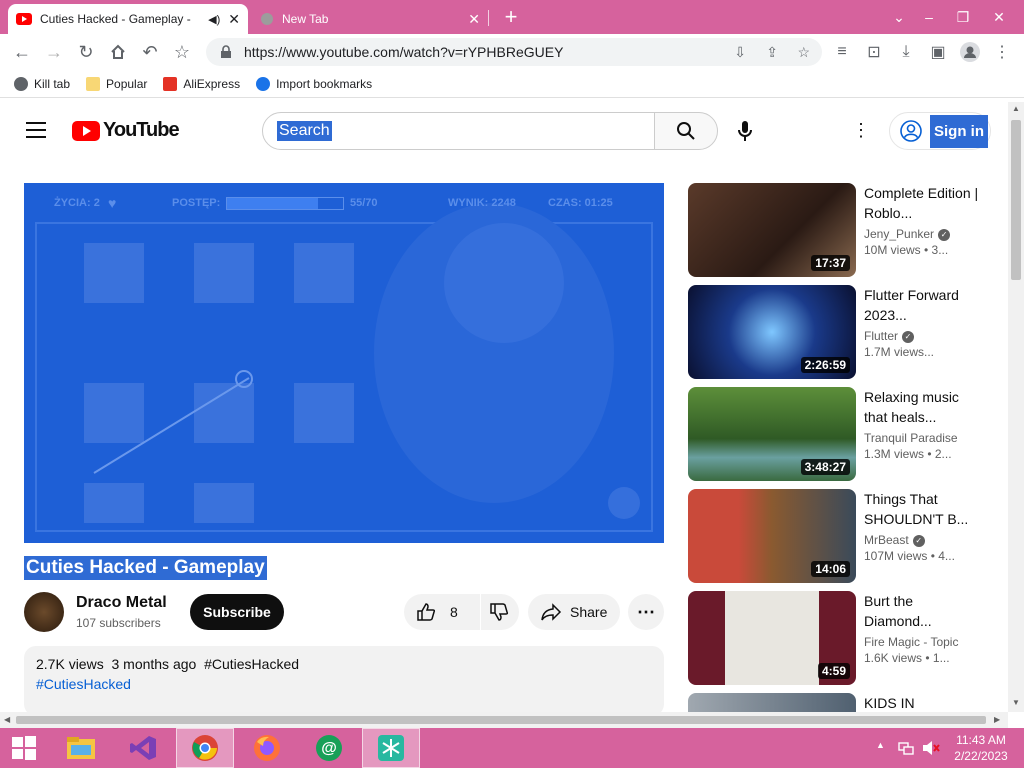  Describe the element at coordinates (314, 83) in the screenshot. I see `bookmark-import: Import bookmarks` at that location.